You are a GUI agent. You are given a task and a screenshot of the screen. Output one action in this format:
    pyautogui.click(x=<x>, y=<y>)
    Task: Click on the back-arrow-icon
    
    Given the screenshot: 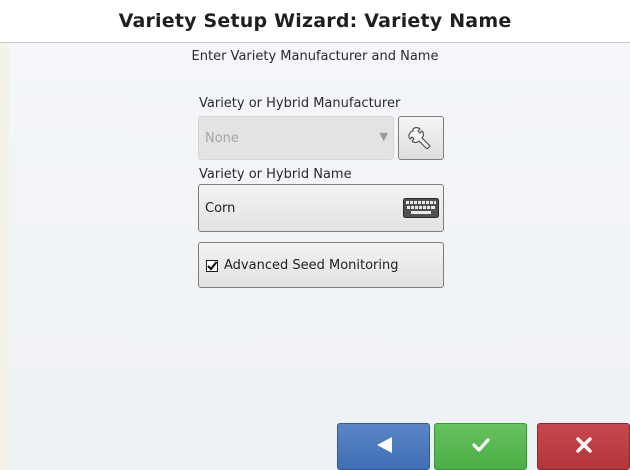 What is the action you would take?
    pyautogui.click(x=384, y=447)
    